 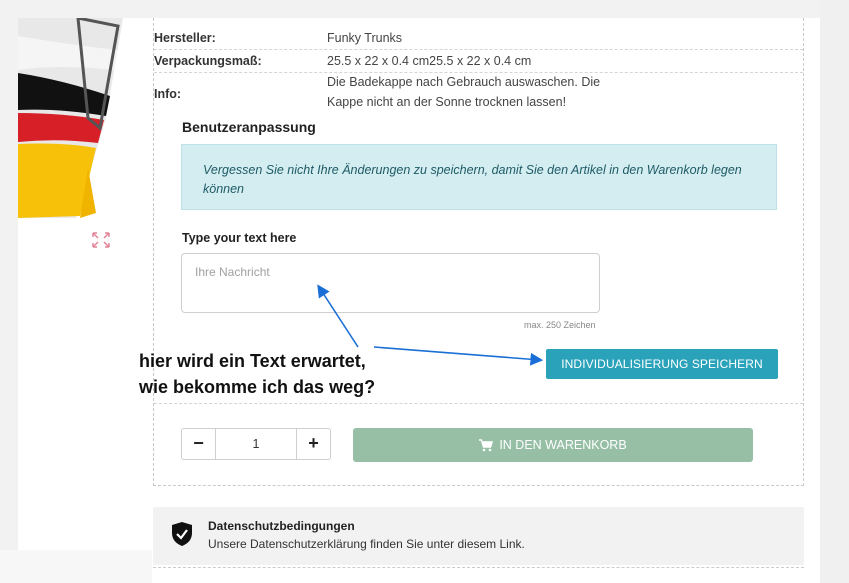 I want to click on message-placeholder: Ihre Nachricht, so click(x=232, y=272).